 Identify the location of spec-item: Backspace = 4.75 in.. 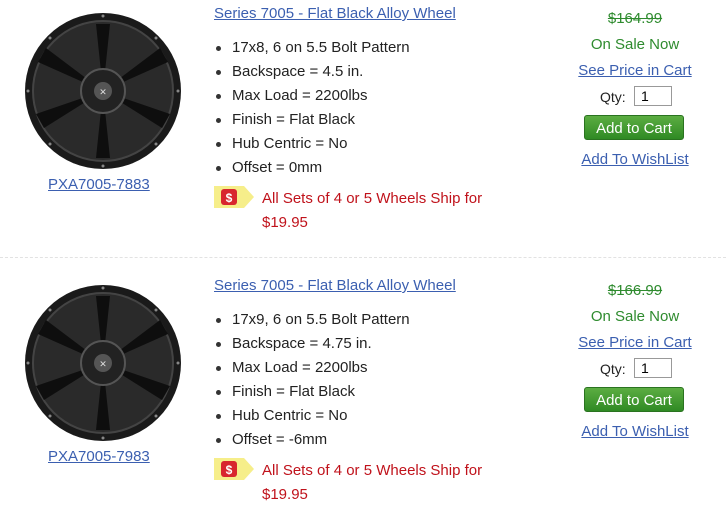
(312, 344).